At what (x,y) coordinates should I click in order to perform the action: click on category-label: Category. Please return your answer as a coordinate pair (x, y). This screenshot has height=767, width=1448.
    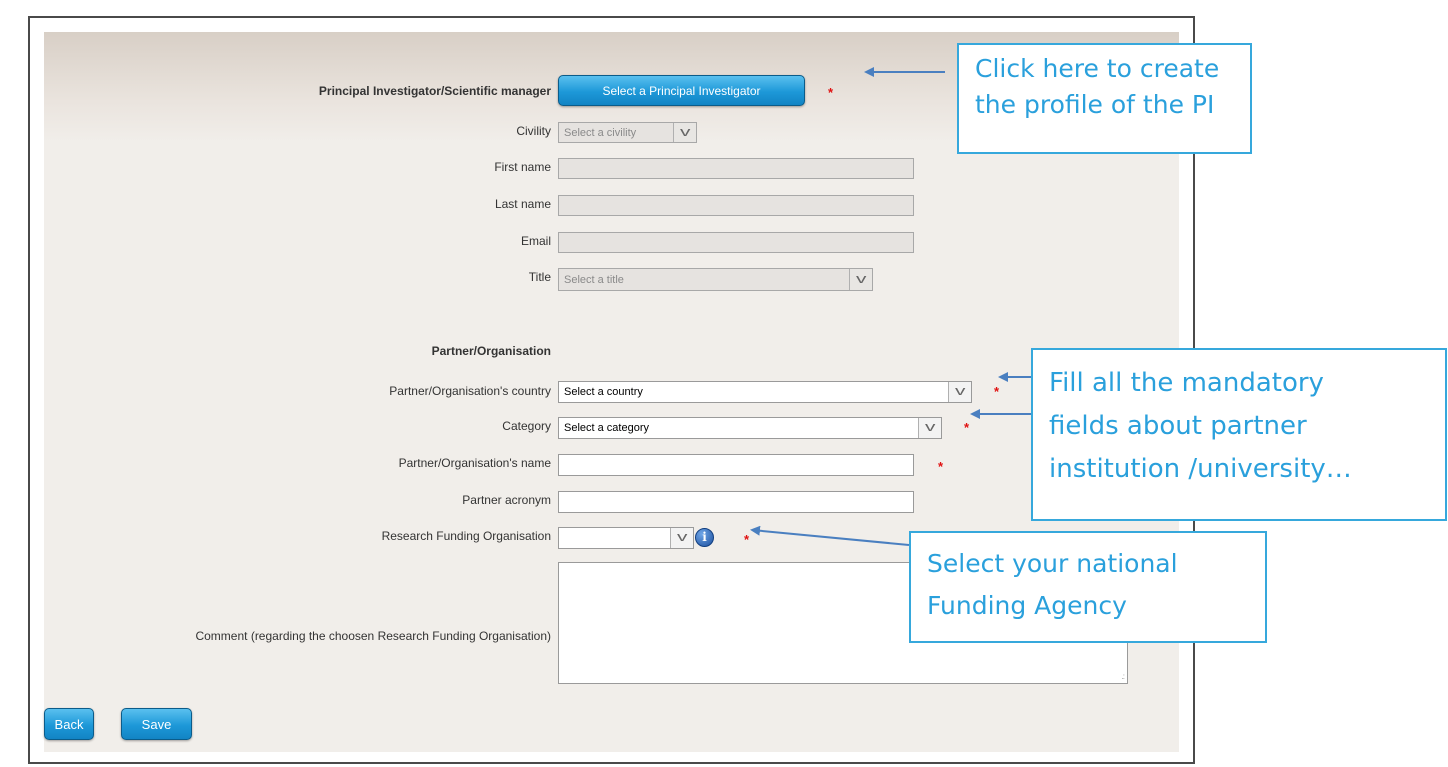
    Looking at the image, I should click on (526, 426).